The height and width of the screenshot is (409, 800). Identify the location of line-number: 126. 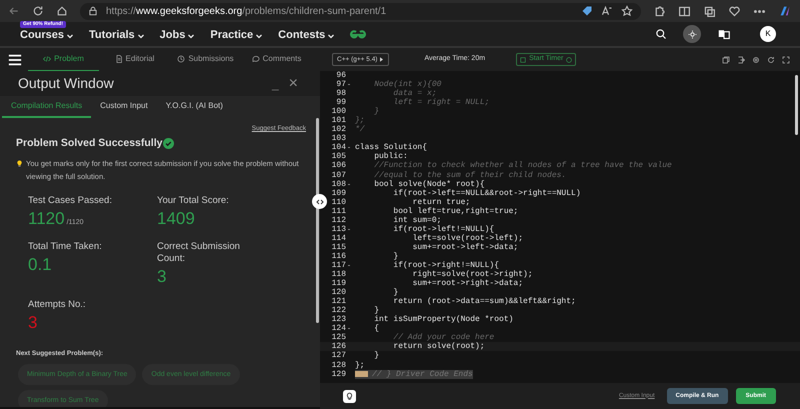
(338, 347).